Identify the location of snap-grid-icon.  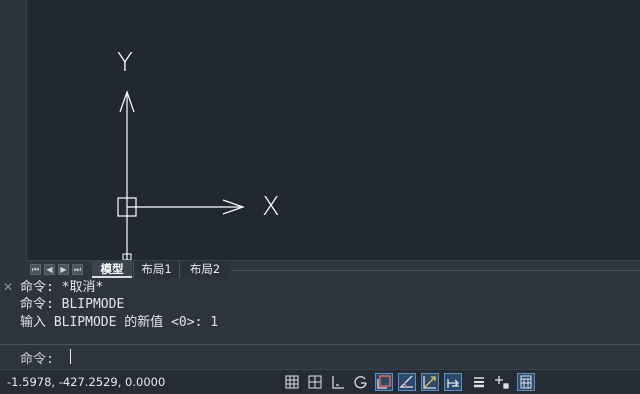
(315, 382).